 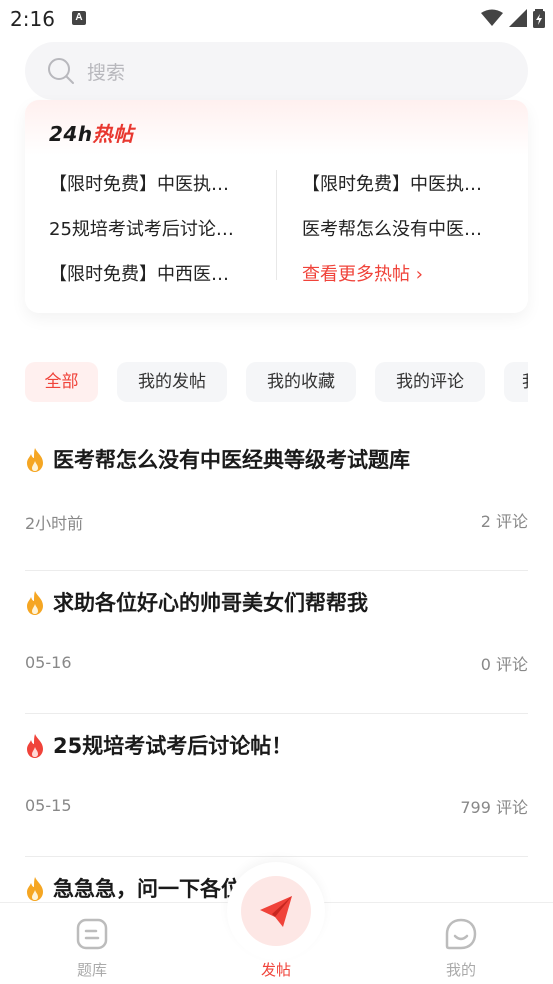 I want to click on post-item: 25规培考试考后讨论帖！ 05-15 799 评论, so click(x=276, y=785).